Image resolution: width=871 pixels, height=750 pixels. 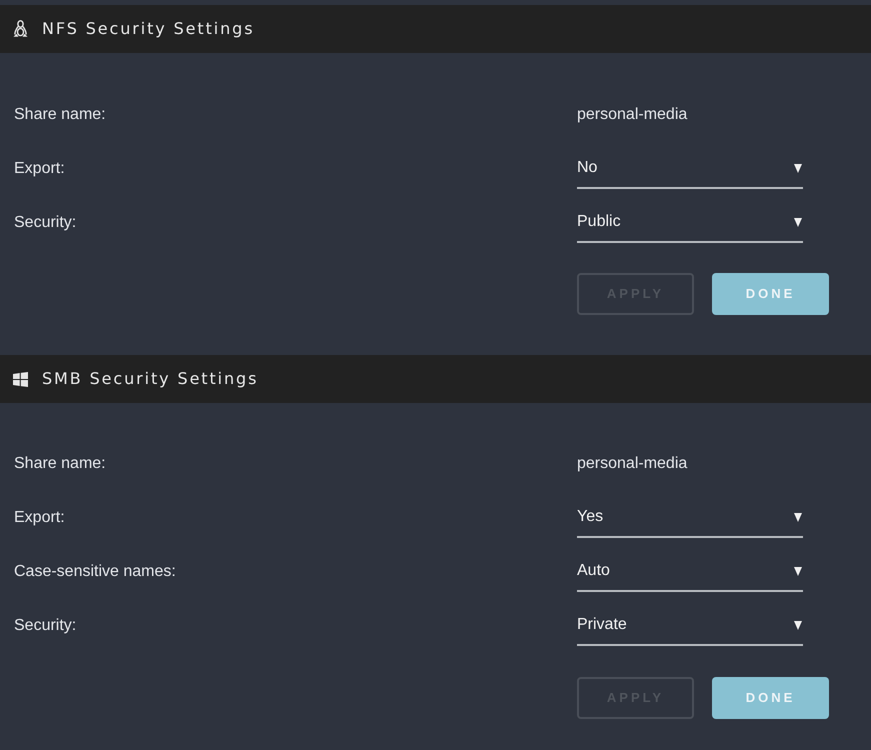 I want to click on dropdown: No, so click(x=690, y=170).